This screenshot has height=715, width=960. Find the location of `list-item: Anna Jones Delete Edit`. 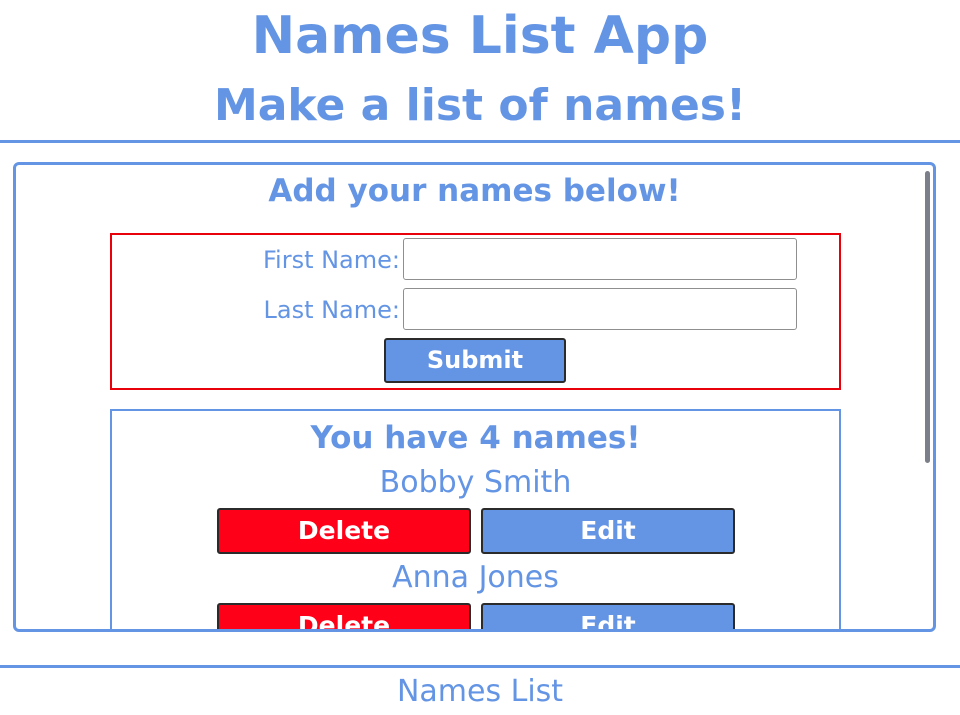

list-item: Anna Jones Delete Edit is located at coordinates (475, 592).